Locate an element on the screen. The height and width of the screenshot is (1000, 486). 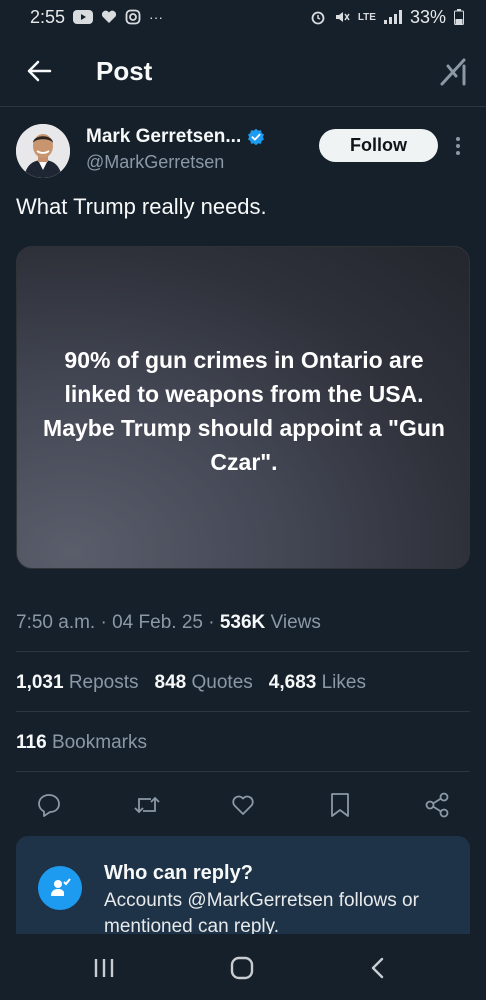
home-button is located at coordinates (242, 968).